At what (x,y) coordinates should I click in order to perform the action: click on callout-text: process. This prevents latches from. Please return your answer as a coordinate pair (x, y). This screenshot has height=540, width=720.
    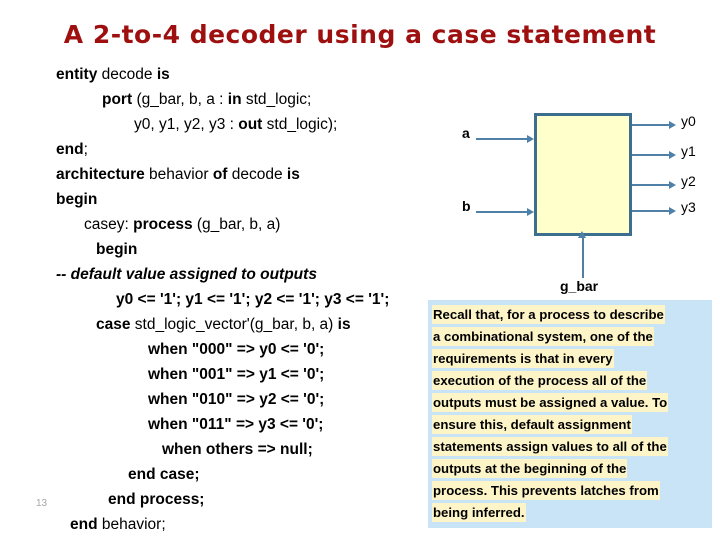
    Looking at the image, I should click on (546, 490).